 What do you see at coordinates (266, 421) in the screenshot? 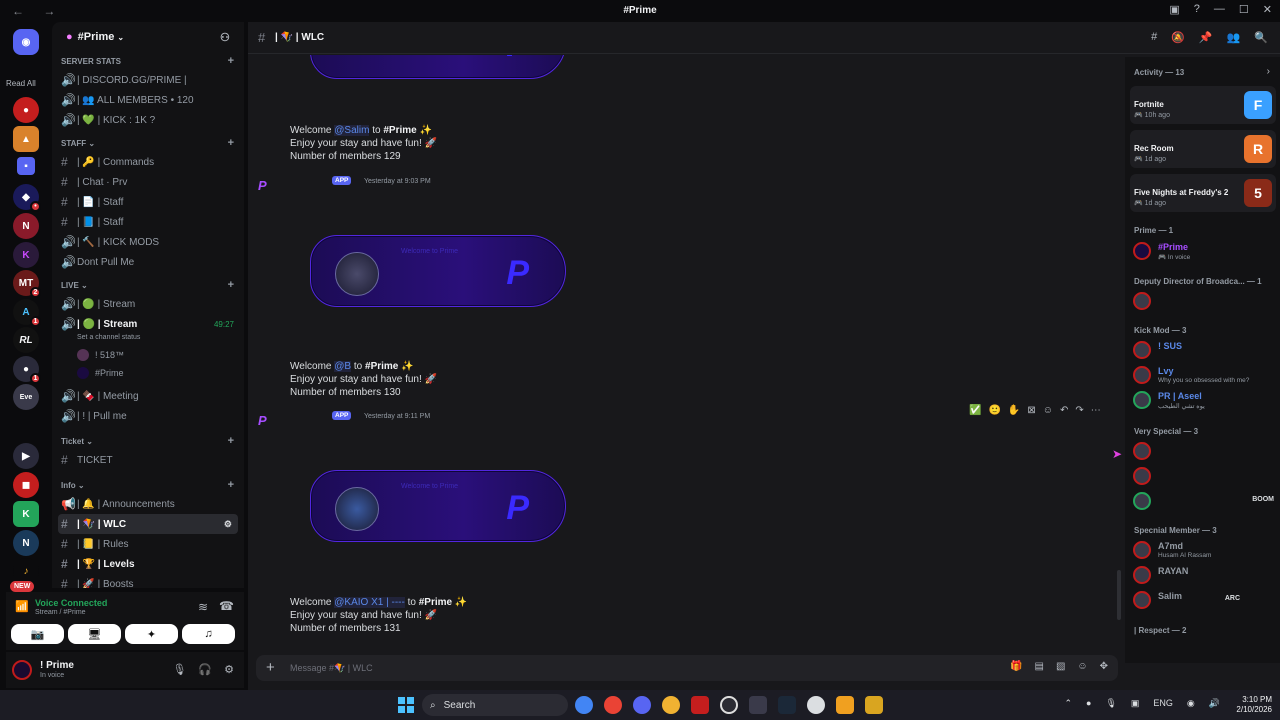
I see `avatar: P` at bounding box center [266, 421].